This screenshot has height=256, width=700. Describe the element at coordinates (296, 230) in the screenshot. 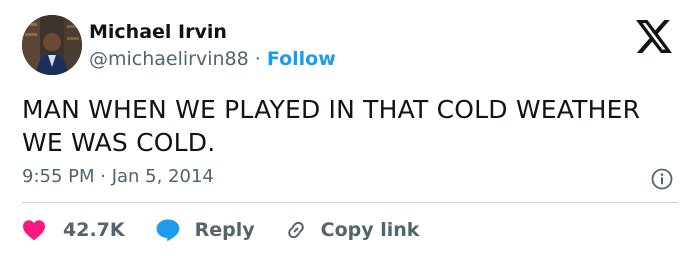

I see `link-icon` at that location.